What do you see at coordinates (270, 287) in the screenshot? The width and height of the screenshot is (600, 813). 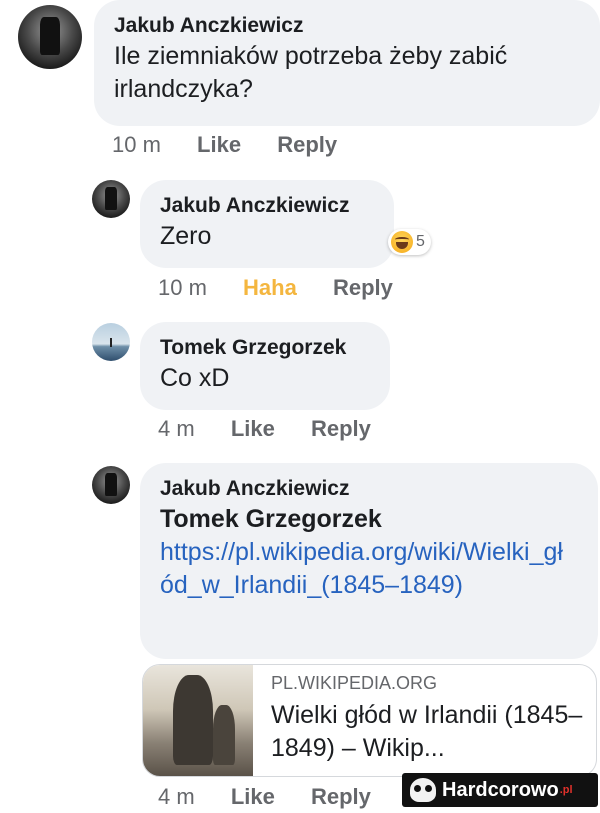 I see `haha-reaction-button: Haha` at bounding box center [270, 287].